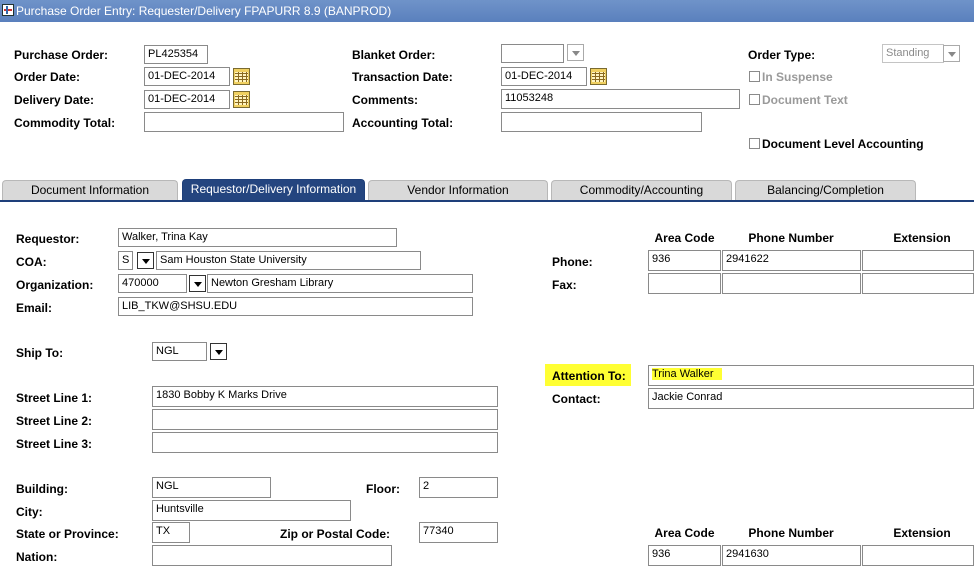 Image resolution: width=974 pixels, height=580 pixels. I want to click on coa-label: COA:, so click(31, 262).